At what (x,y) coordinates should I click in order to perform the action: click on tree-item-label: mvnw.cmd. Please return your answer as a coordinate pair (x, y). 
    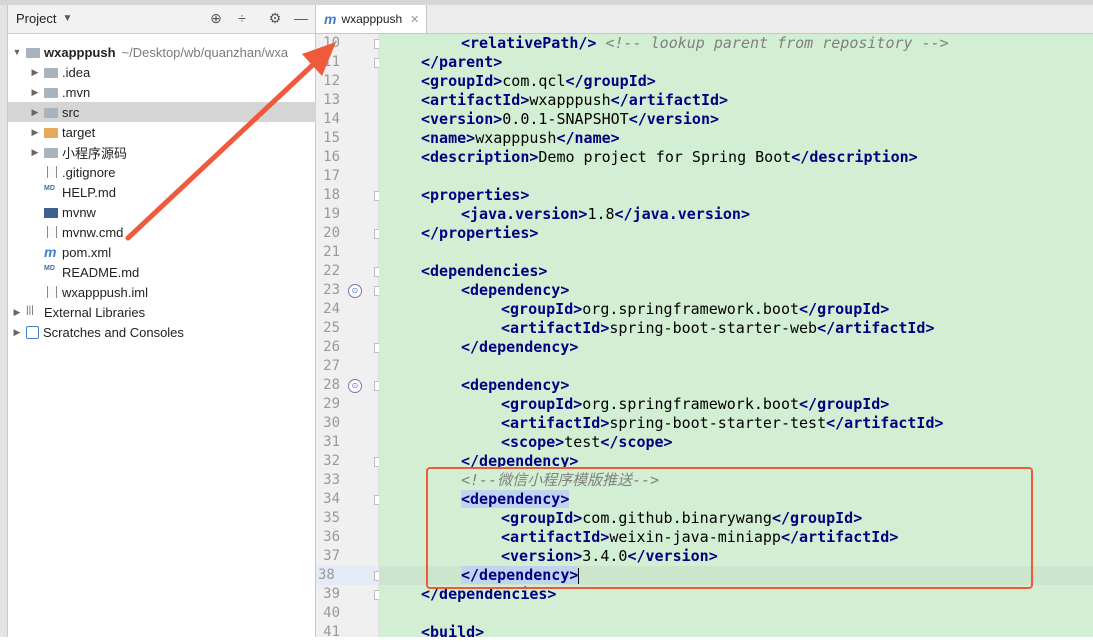
    Looking at the image, I should click on (93, 232).